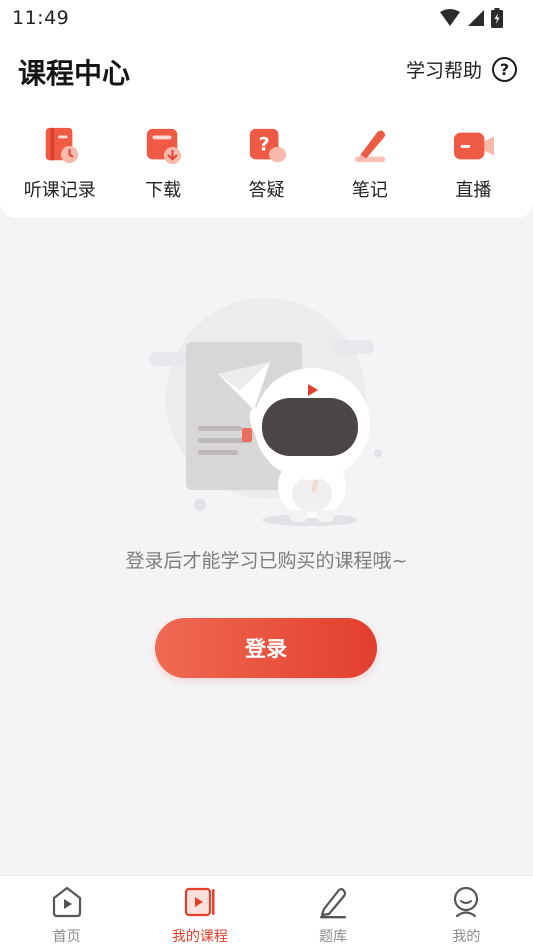 This screenshot has width=533, height=948. Describe the element at coordinates (199, 902) in the screenshot. I see `my-courses-icon` at that location.